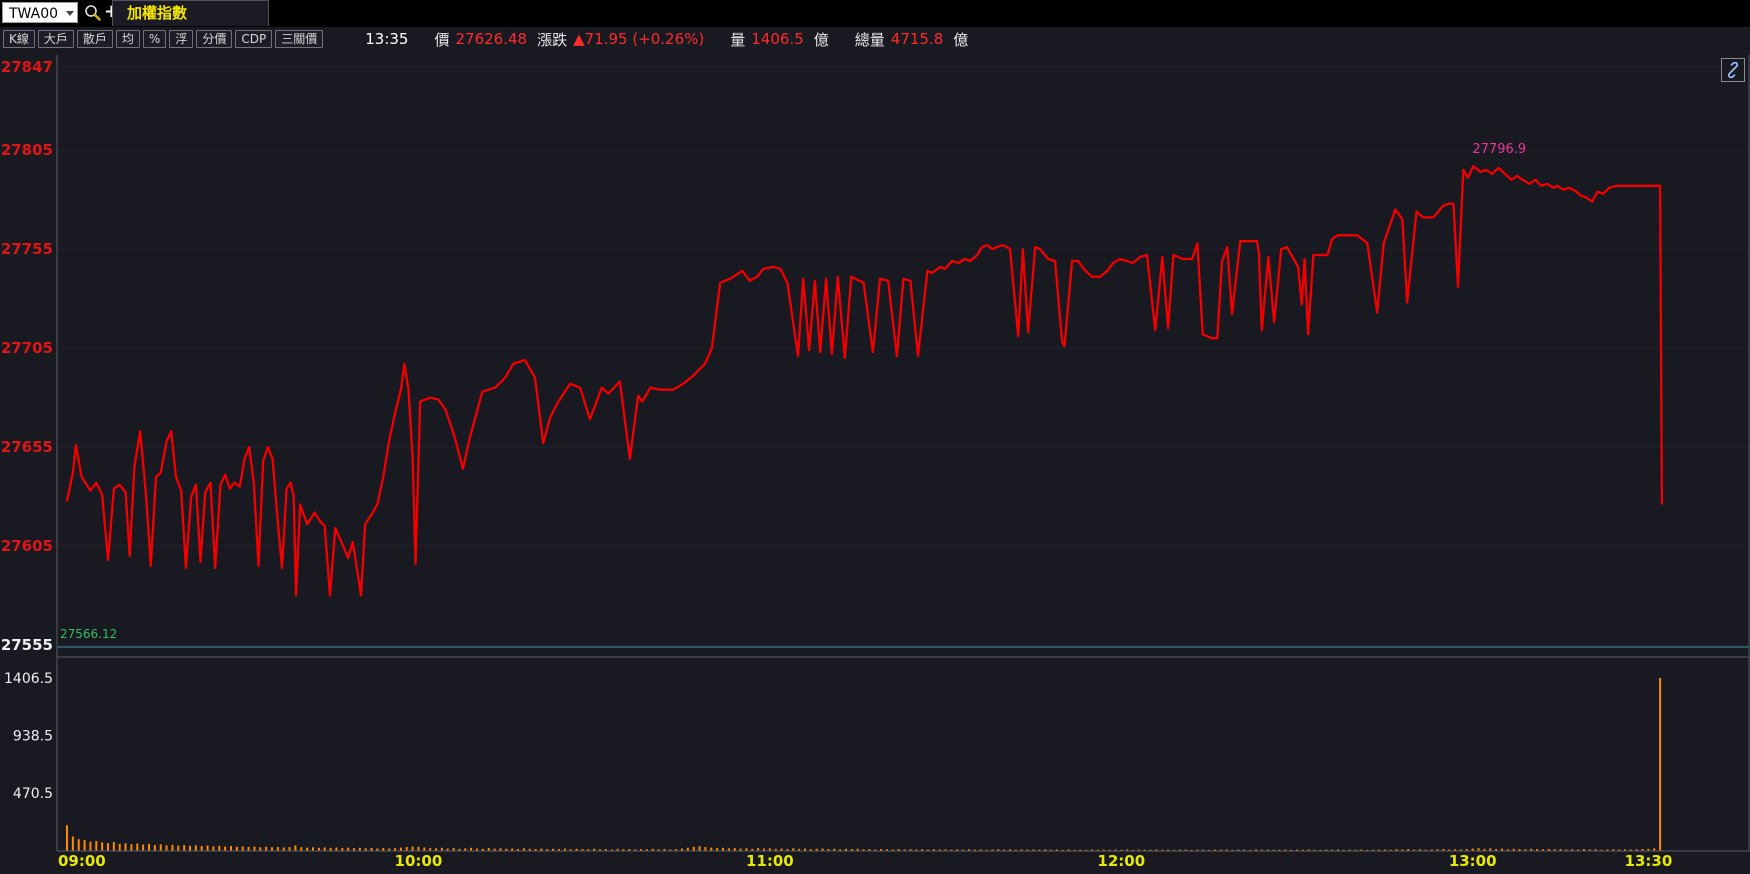 The image size is (1750, 874). I want to click on change-value: ▲71.95 (+0.26%), so click(639, 39).